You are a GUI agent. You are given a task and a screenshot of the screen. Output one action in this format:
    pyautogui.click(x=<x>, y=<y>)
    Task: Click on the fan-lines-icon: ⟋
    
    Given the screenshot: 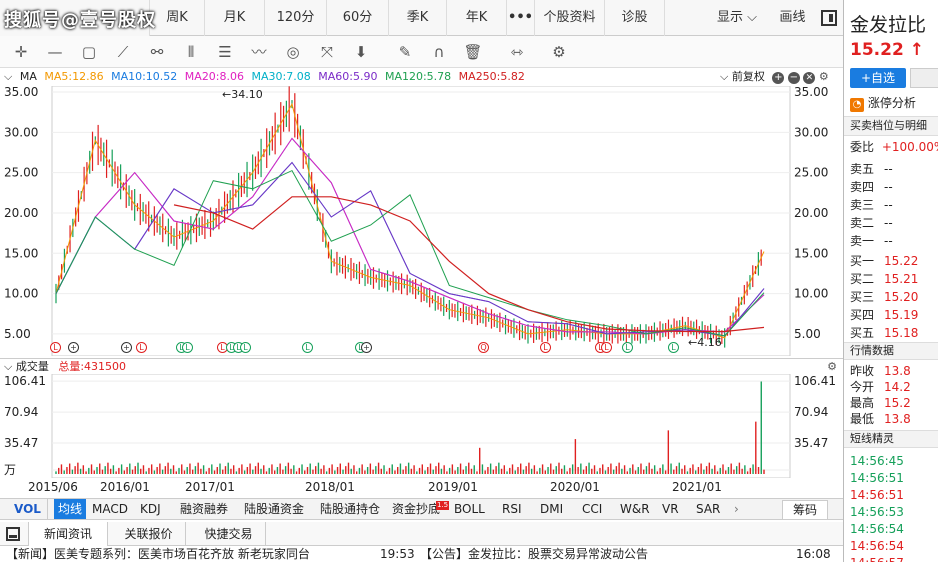 What is the action you would take?
    pyautogui.click(x=123, y=52)
    